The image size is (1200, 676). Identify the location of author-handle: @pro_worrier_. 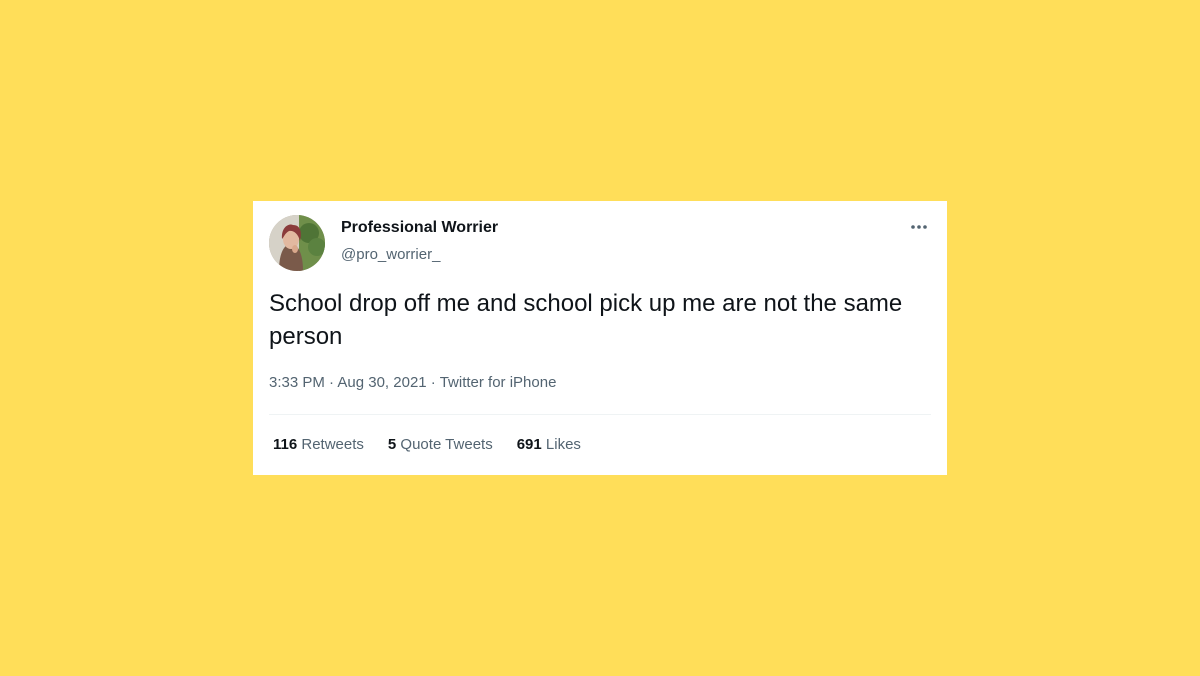
(390, 254).